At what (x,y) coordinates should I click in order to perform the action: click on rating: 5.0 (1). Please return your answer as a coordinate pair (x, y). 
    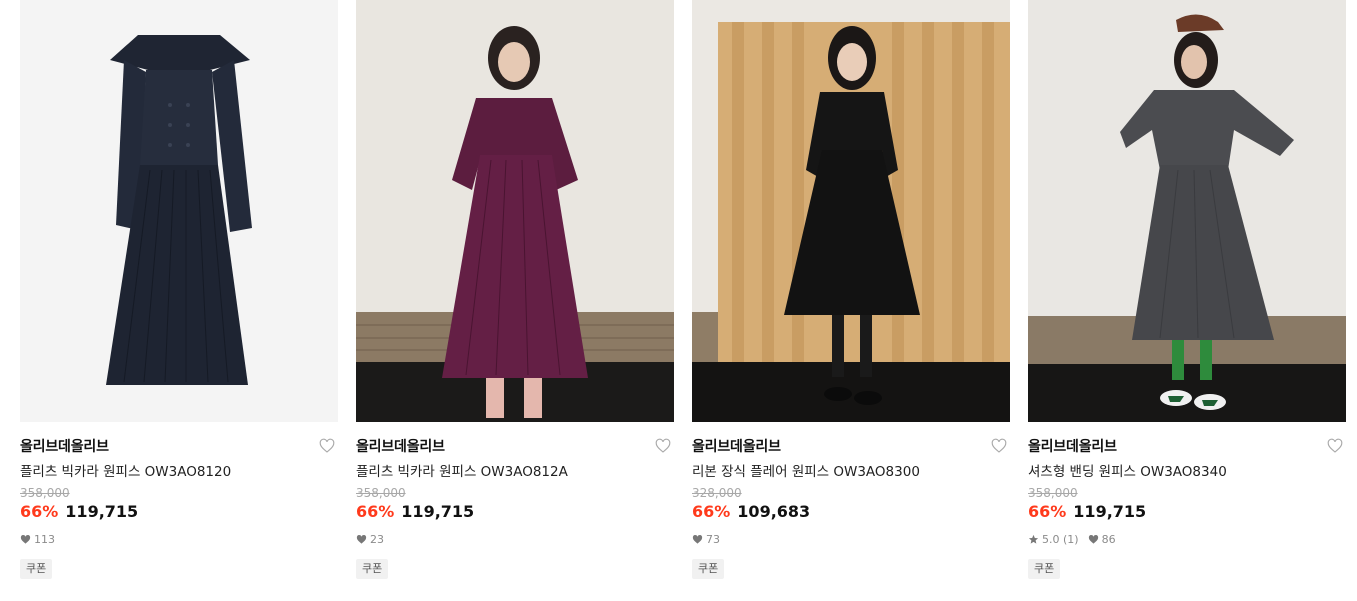
    Looking at the image, I should click on (1060, 539).